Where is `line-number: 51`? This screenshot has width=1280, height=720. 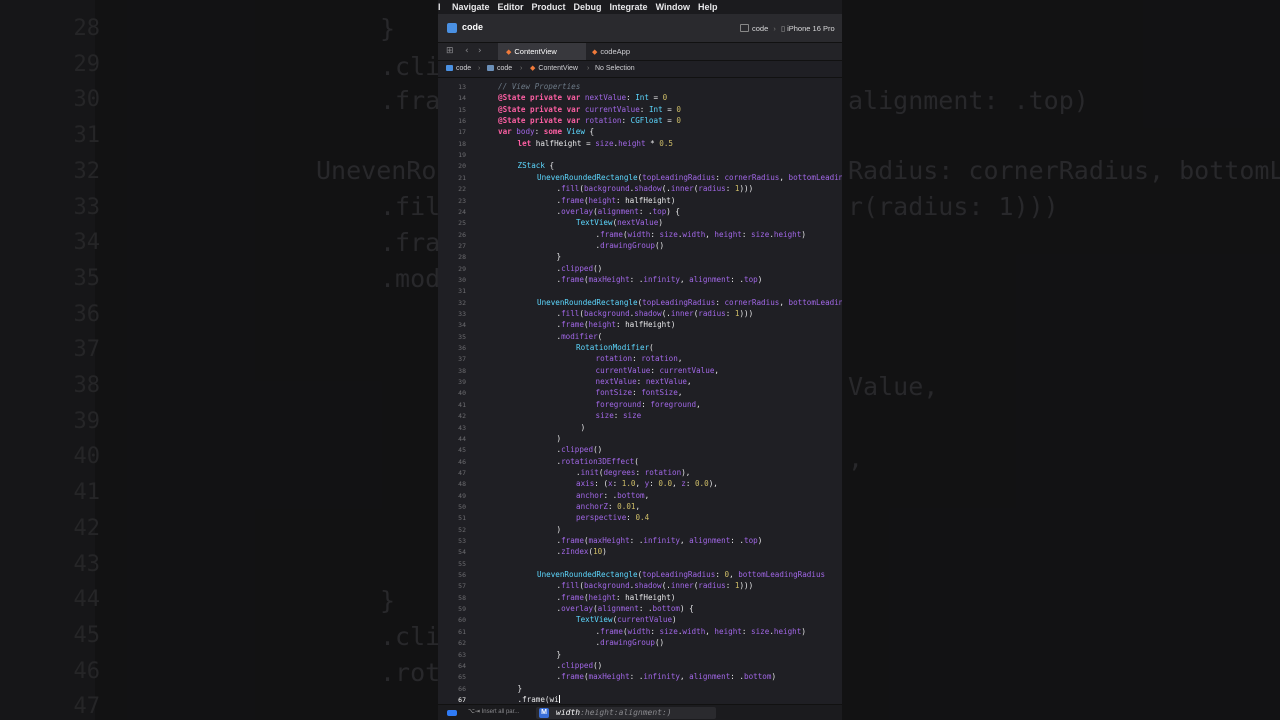 line-number: 51 is located at coordinates (462, 518).